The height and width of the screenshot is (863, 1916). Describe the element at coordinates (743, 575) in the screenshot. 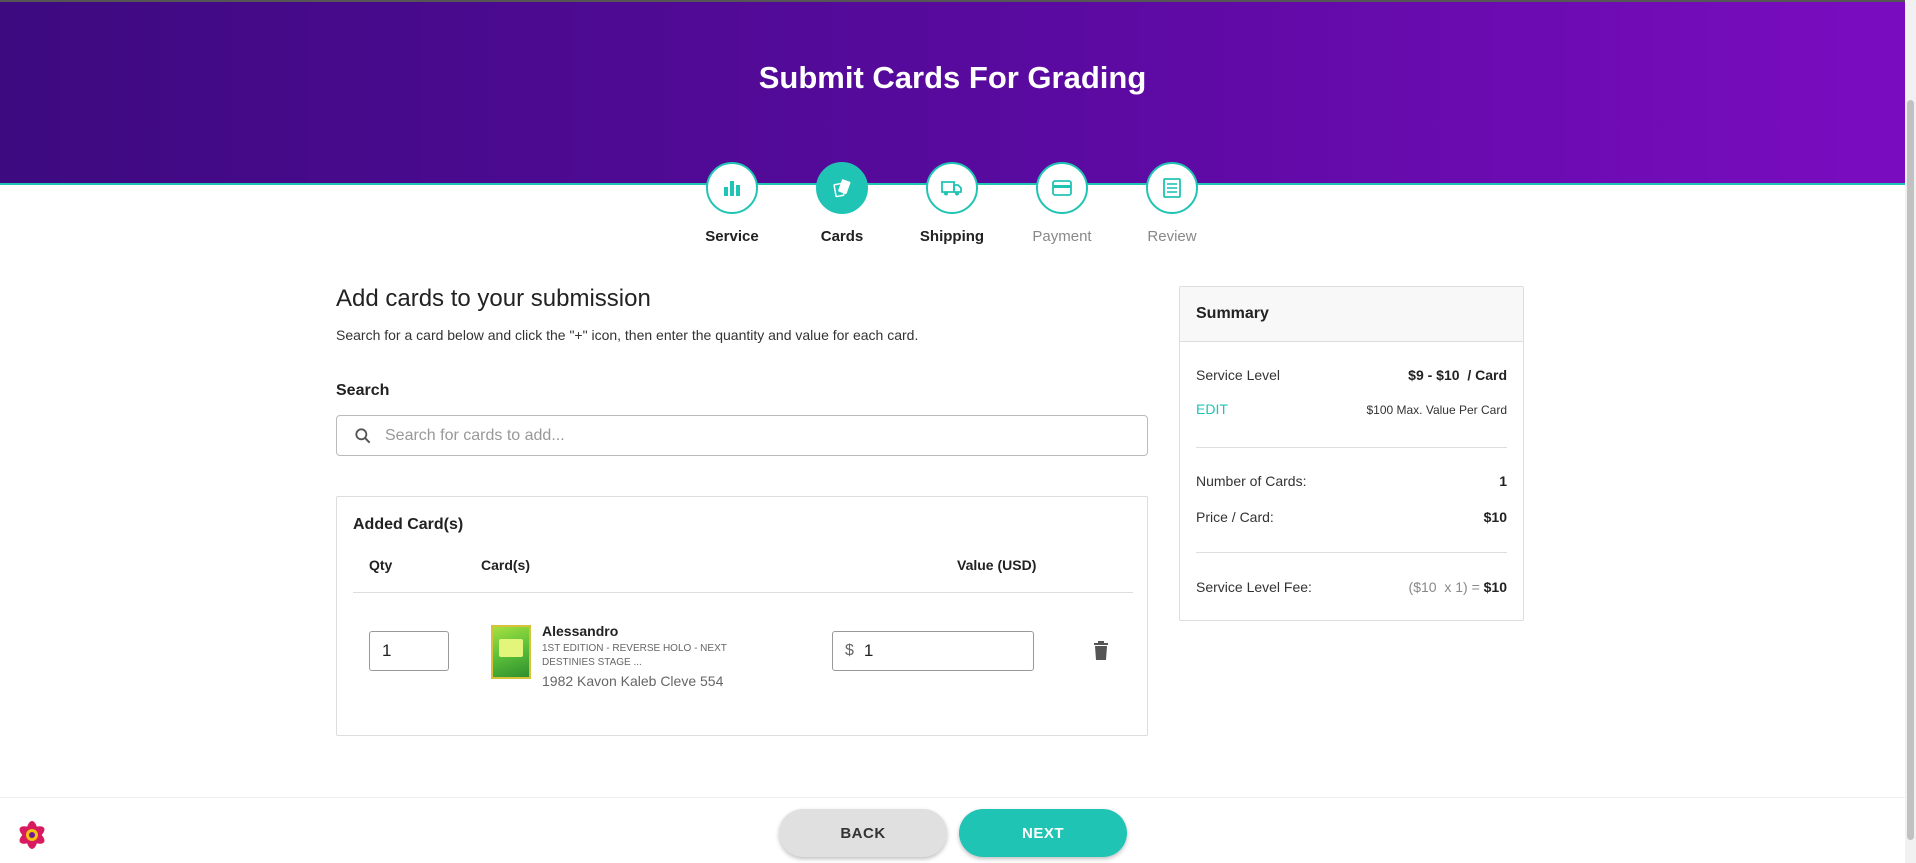

I see `table-header: Qty Card(s) Value (USD)` at that location.